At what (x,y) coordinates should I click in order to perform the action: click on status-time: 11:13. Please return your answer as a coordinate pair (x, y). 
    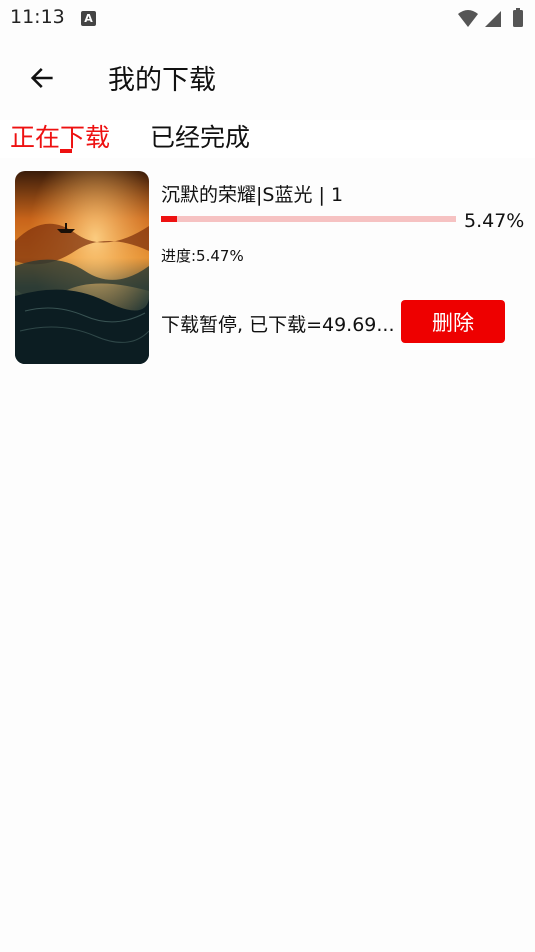
    Looking at the image, I should click on (37, 17).